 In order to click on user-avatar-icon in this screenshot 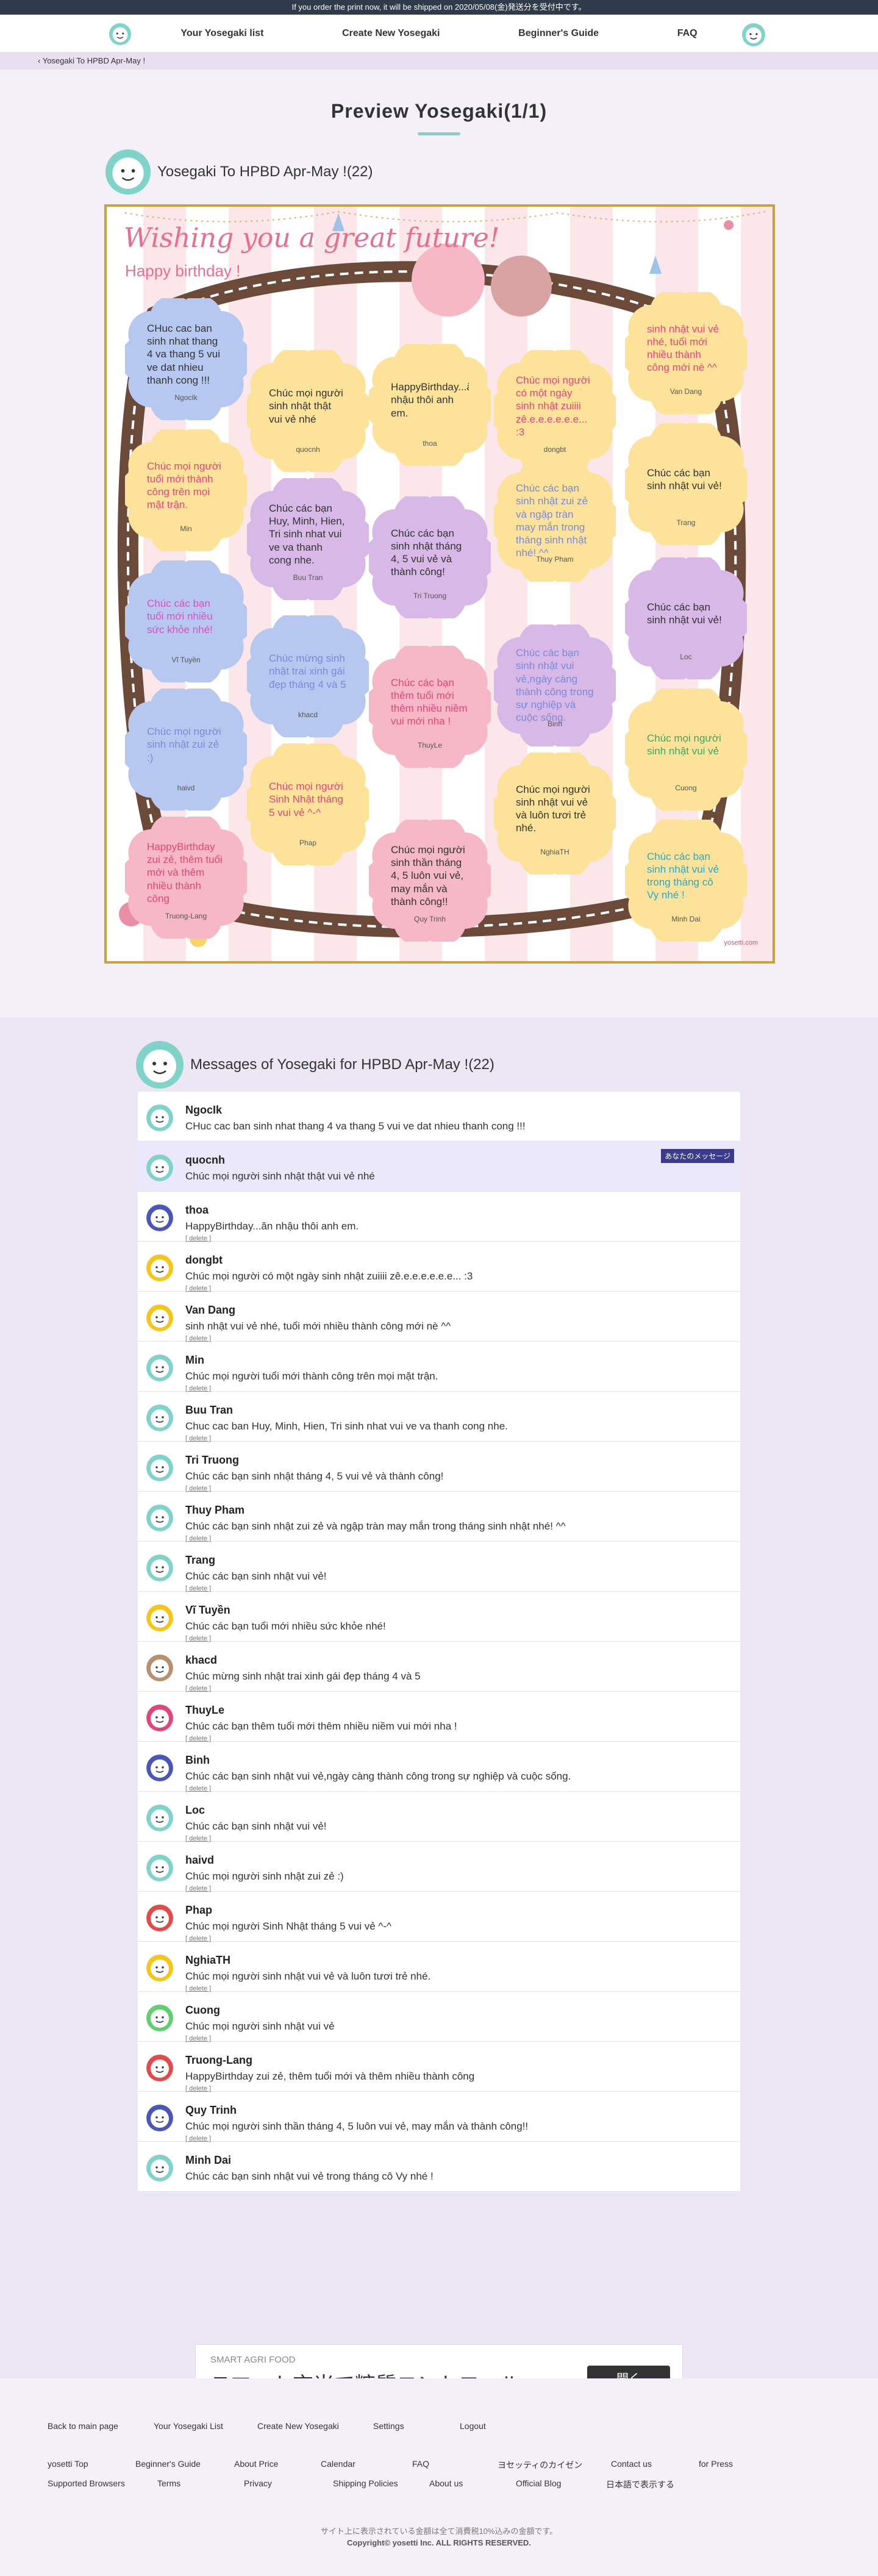, I will do `click(753, 35)`.